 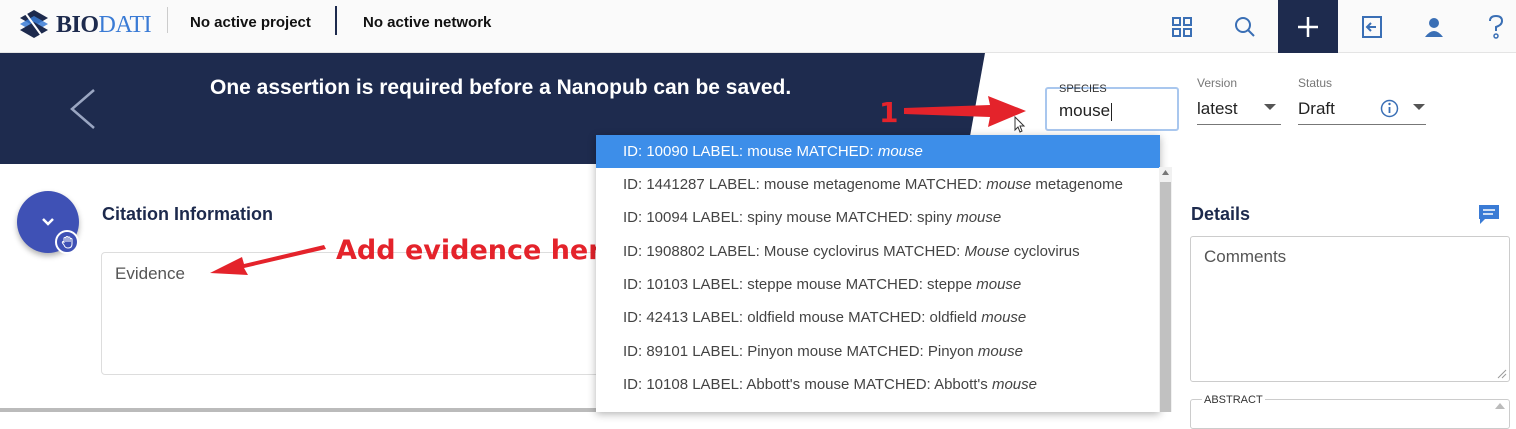 What do you see at coordinates (1245, 26) in the screenshot?
I see `search-icon` at bounding box center [1245, 26].